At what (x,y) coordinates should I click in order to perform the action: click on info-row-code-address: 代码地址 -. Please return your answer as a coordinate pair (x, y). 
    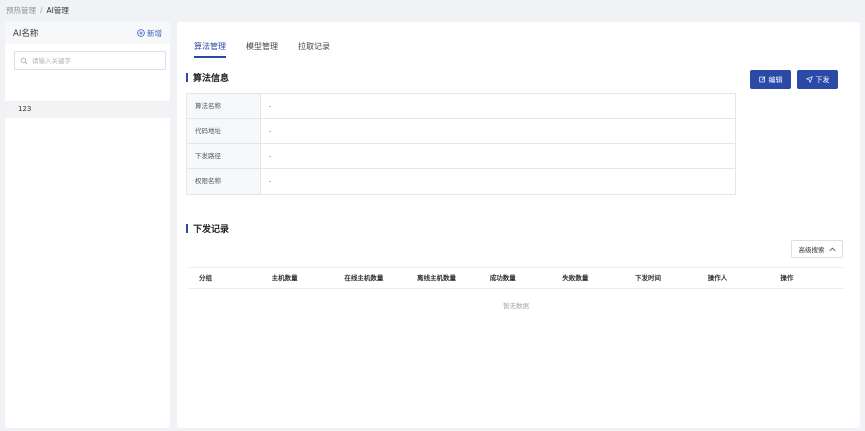
    Looking at the image, I should click on (461, 131).